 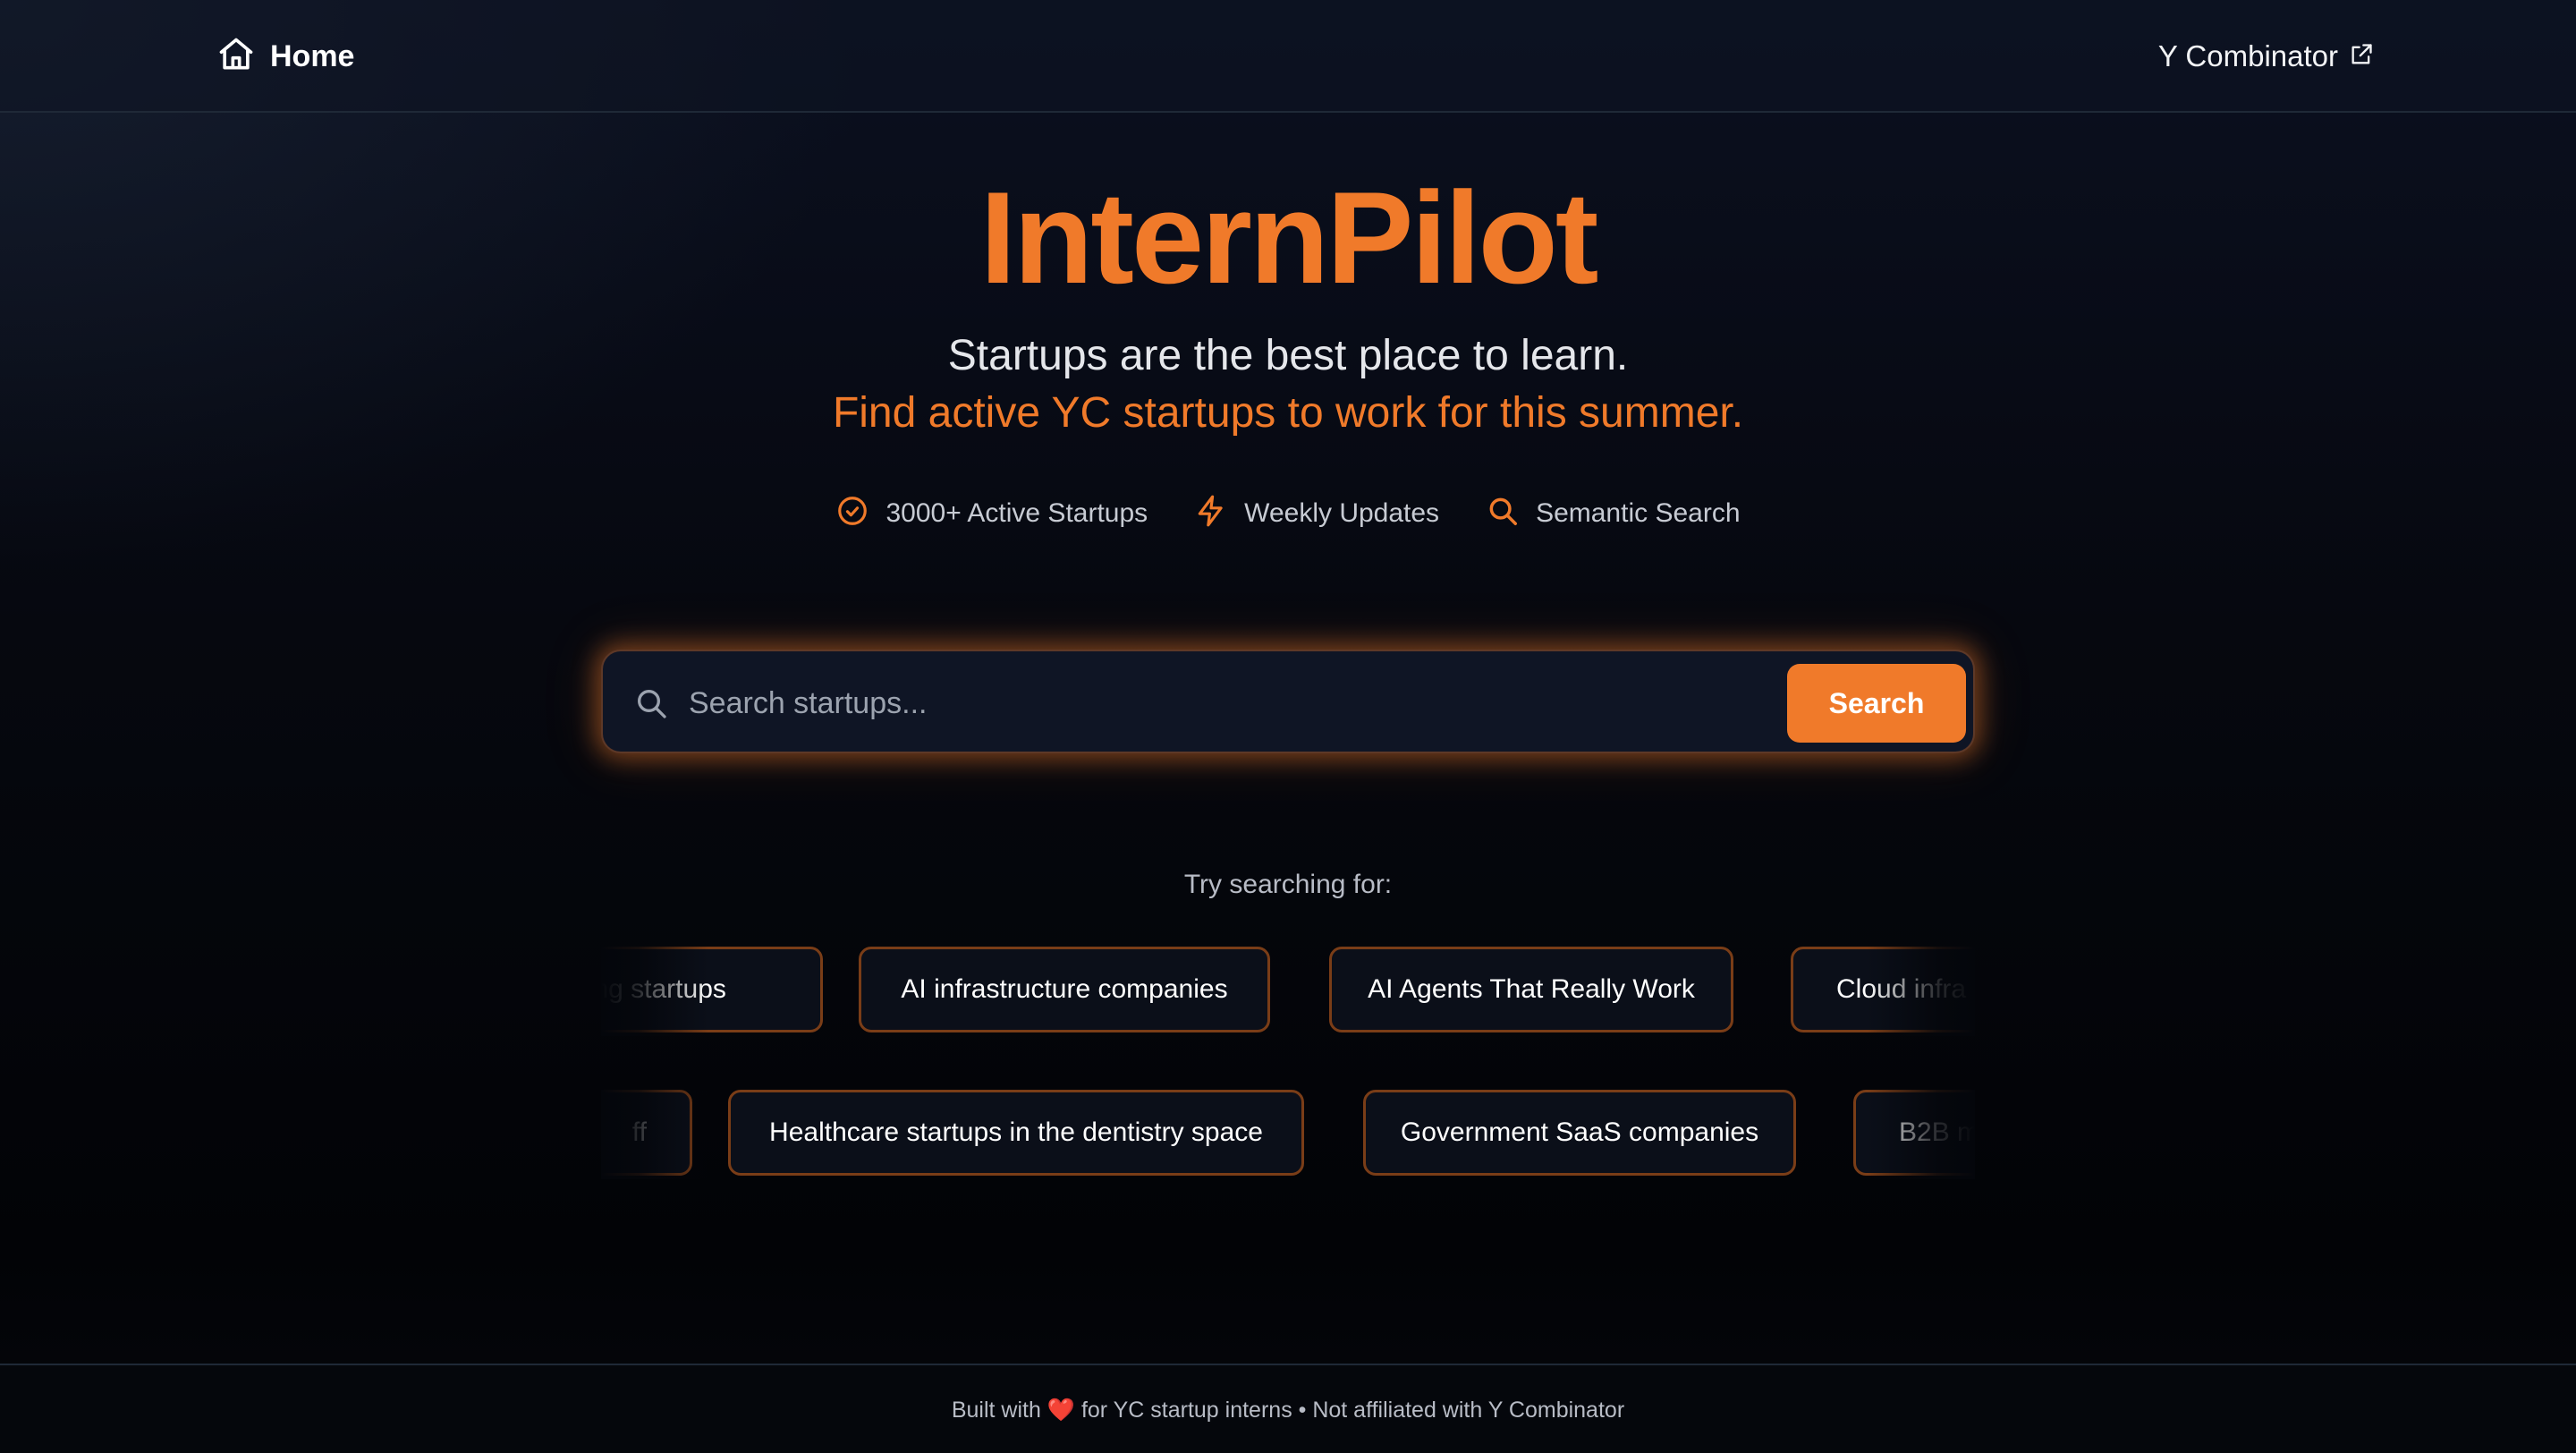 I want to click on top-nav: Home Y Combinator, so click(x=1288, y=56).